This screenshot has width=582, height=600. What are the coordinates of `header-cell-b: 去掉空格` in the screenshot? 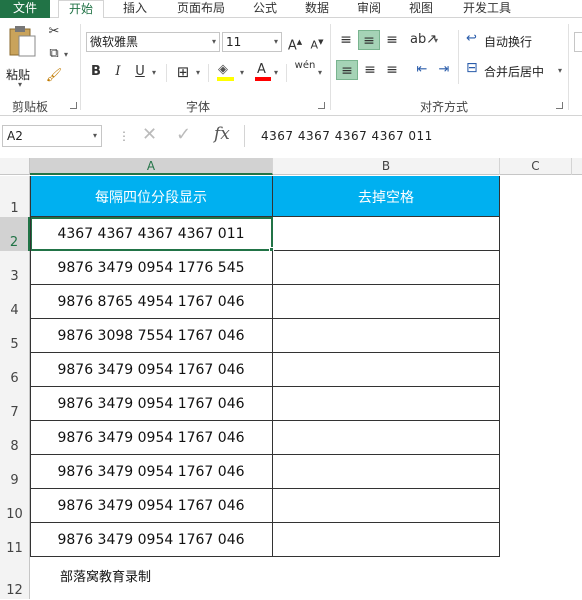 It's located at (386, 196).